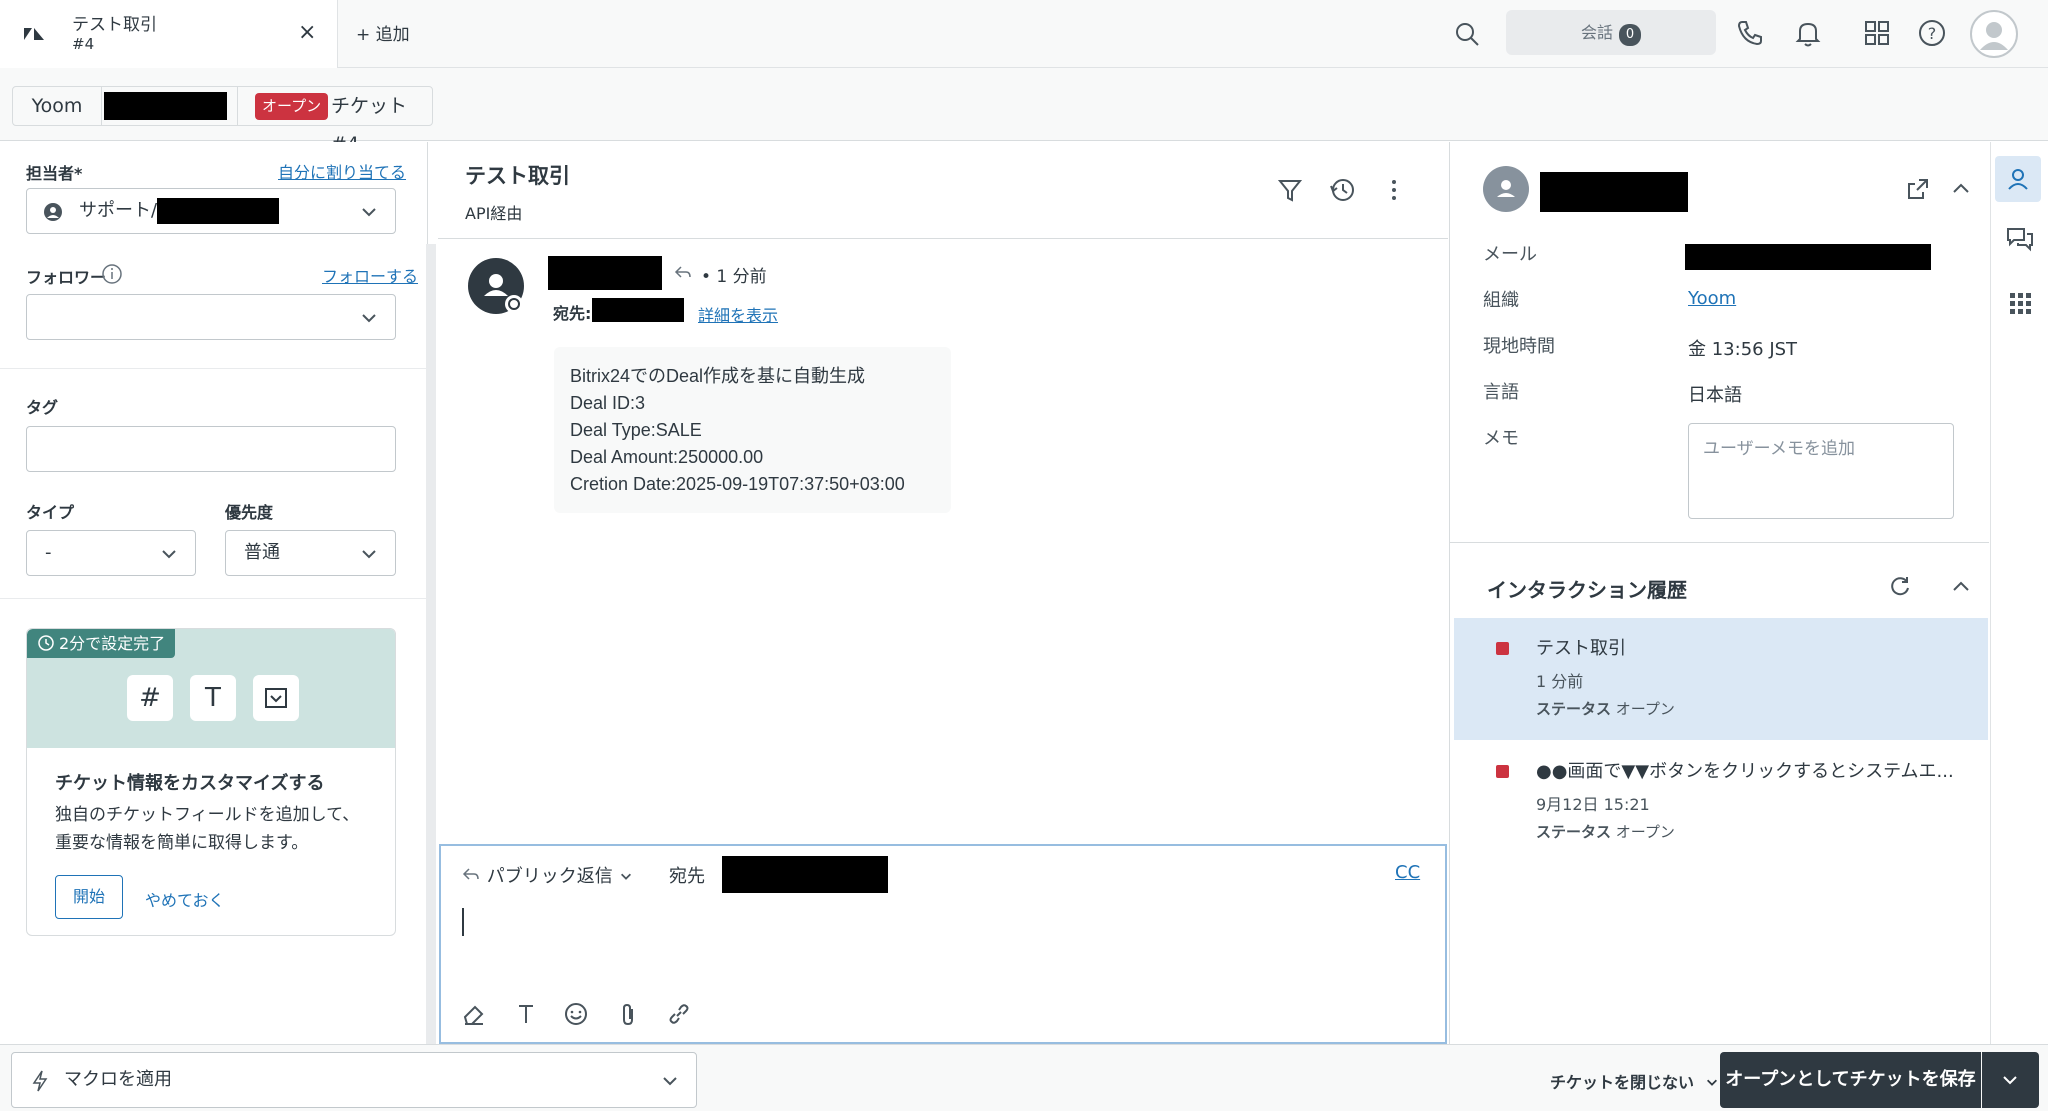 The image size is (2048, 1111). I want to click on reply-composer: パブリック返信 宛先 CC, so click(943, 944).